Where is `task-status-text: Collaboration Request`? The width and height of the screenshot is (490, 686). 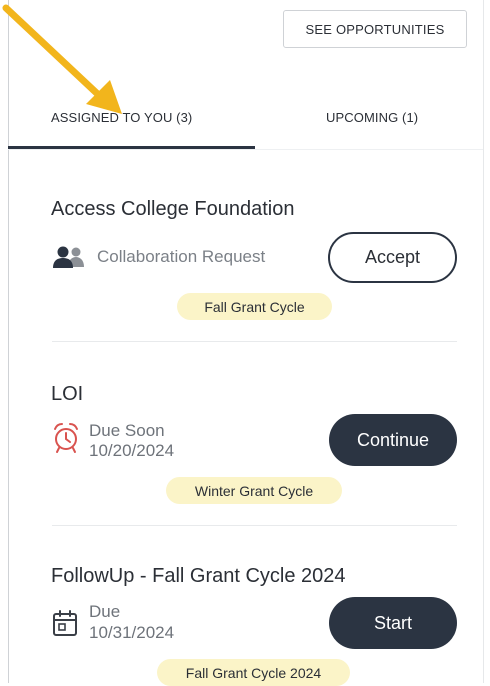 task-status-text: Collaboration Request is located at coordinates (181, 256).